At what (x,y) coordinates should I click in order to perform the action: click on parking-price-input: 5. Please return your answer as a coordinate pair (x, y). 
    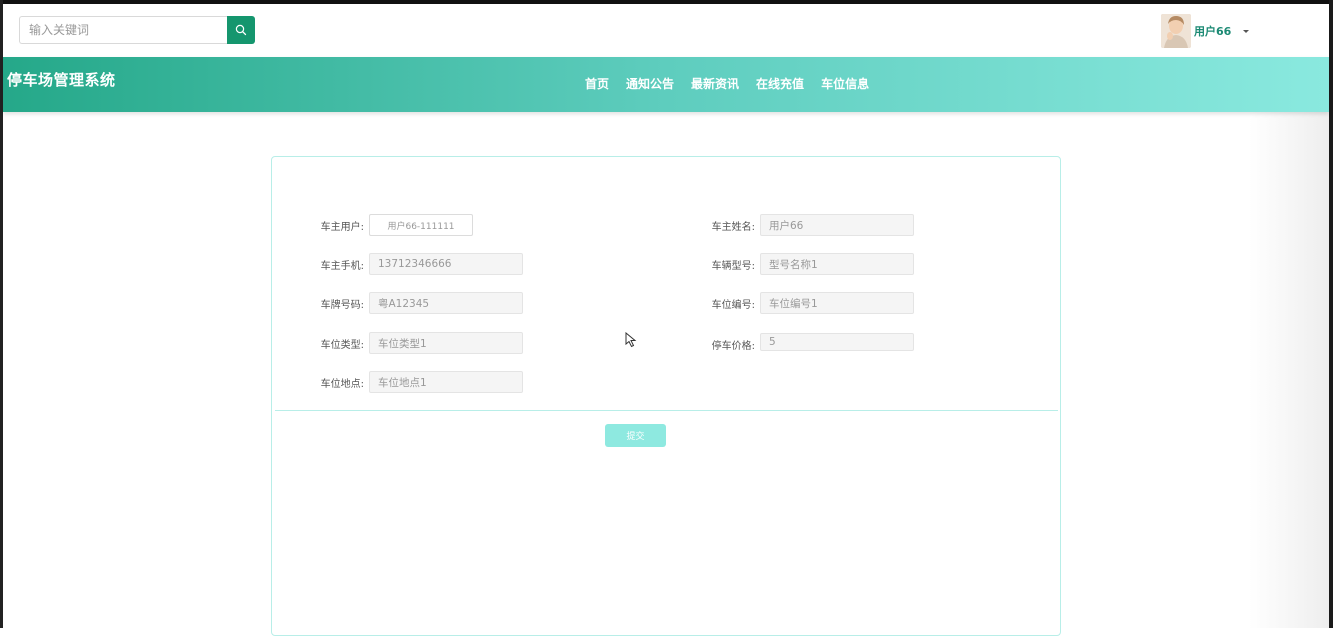
    Looking at the image, I should click on (837, 342).